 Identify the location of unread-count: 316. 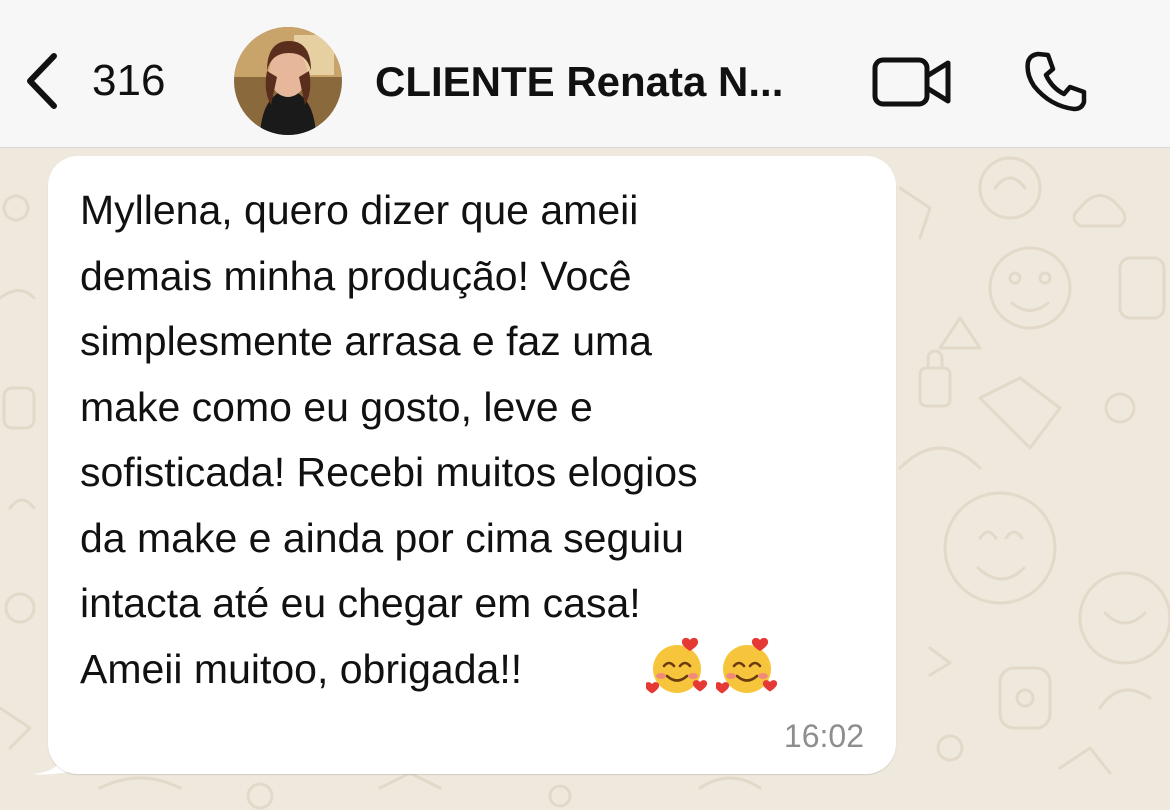
(129, 80).